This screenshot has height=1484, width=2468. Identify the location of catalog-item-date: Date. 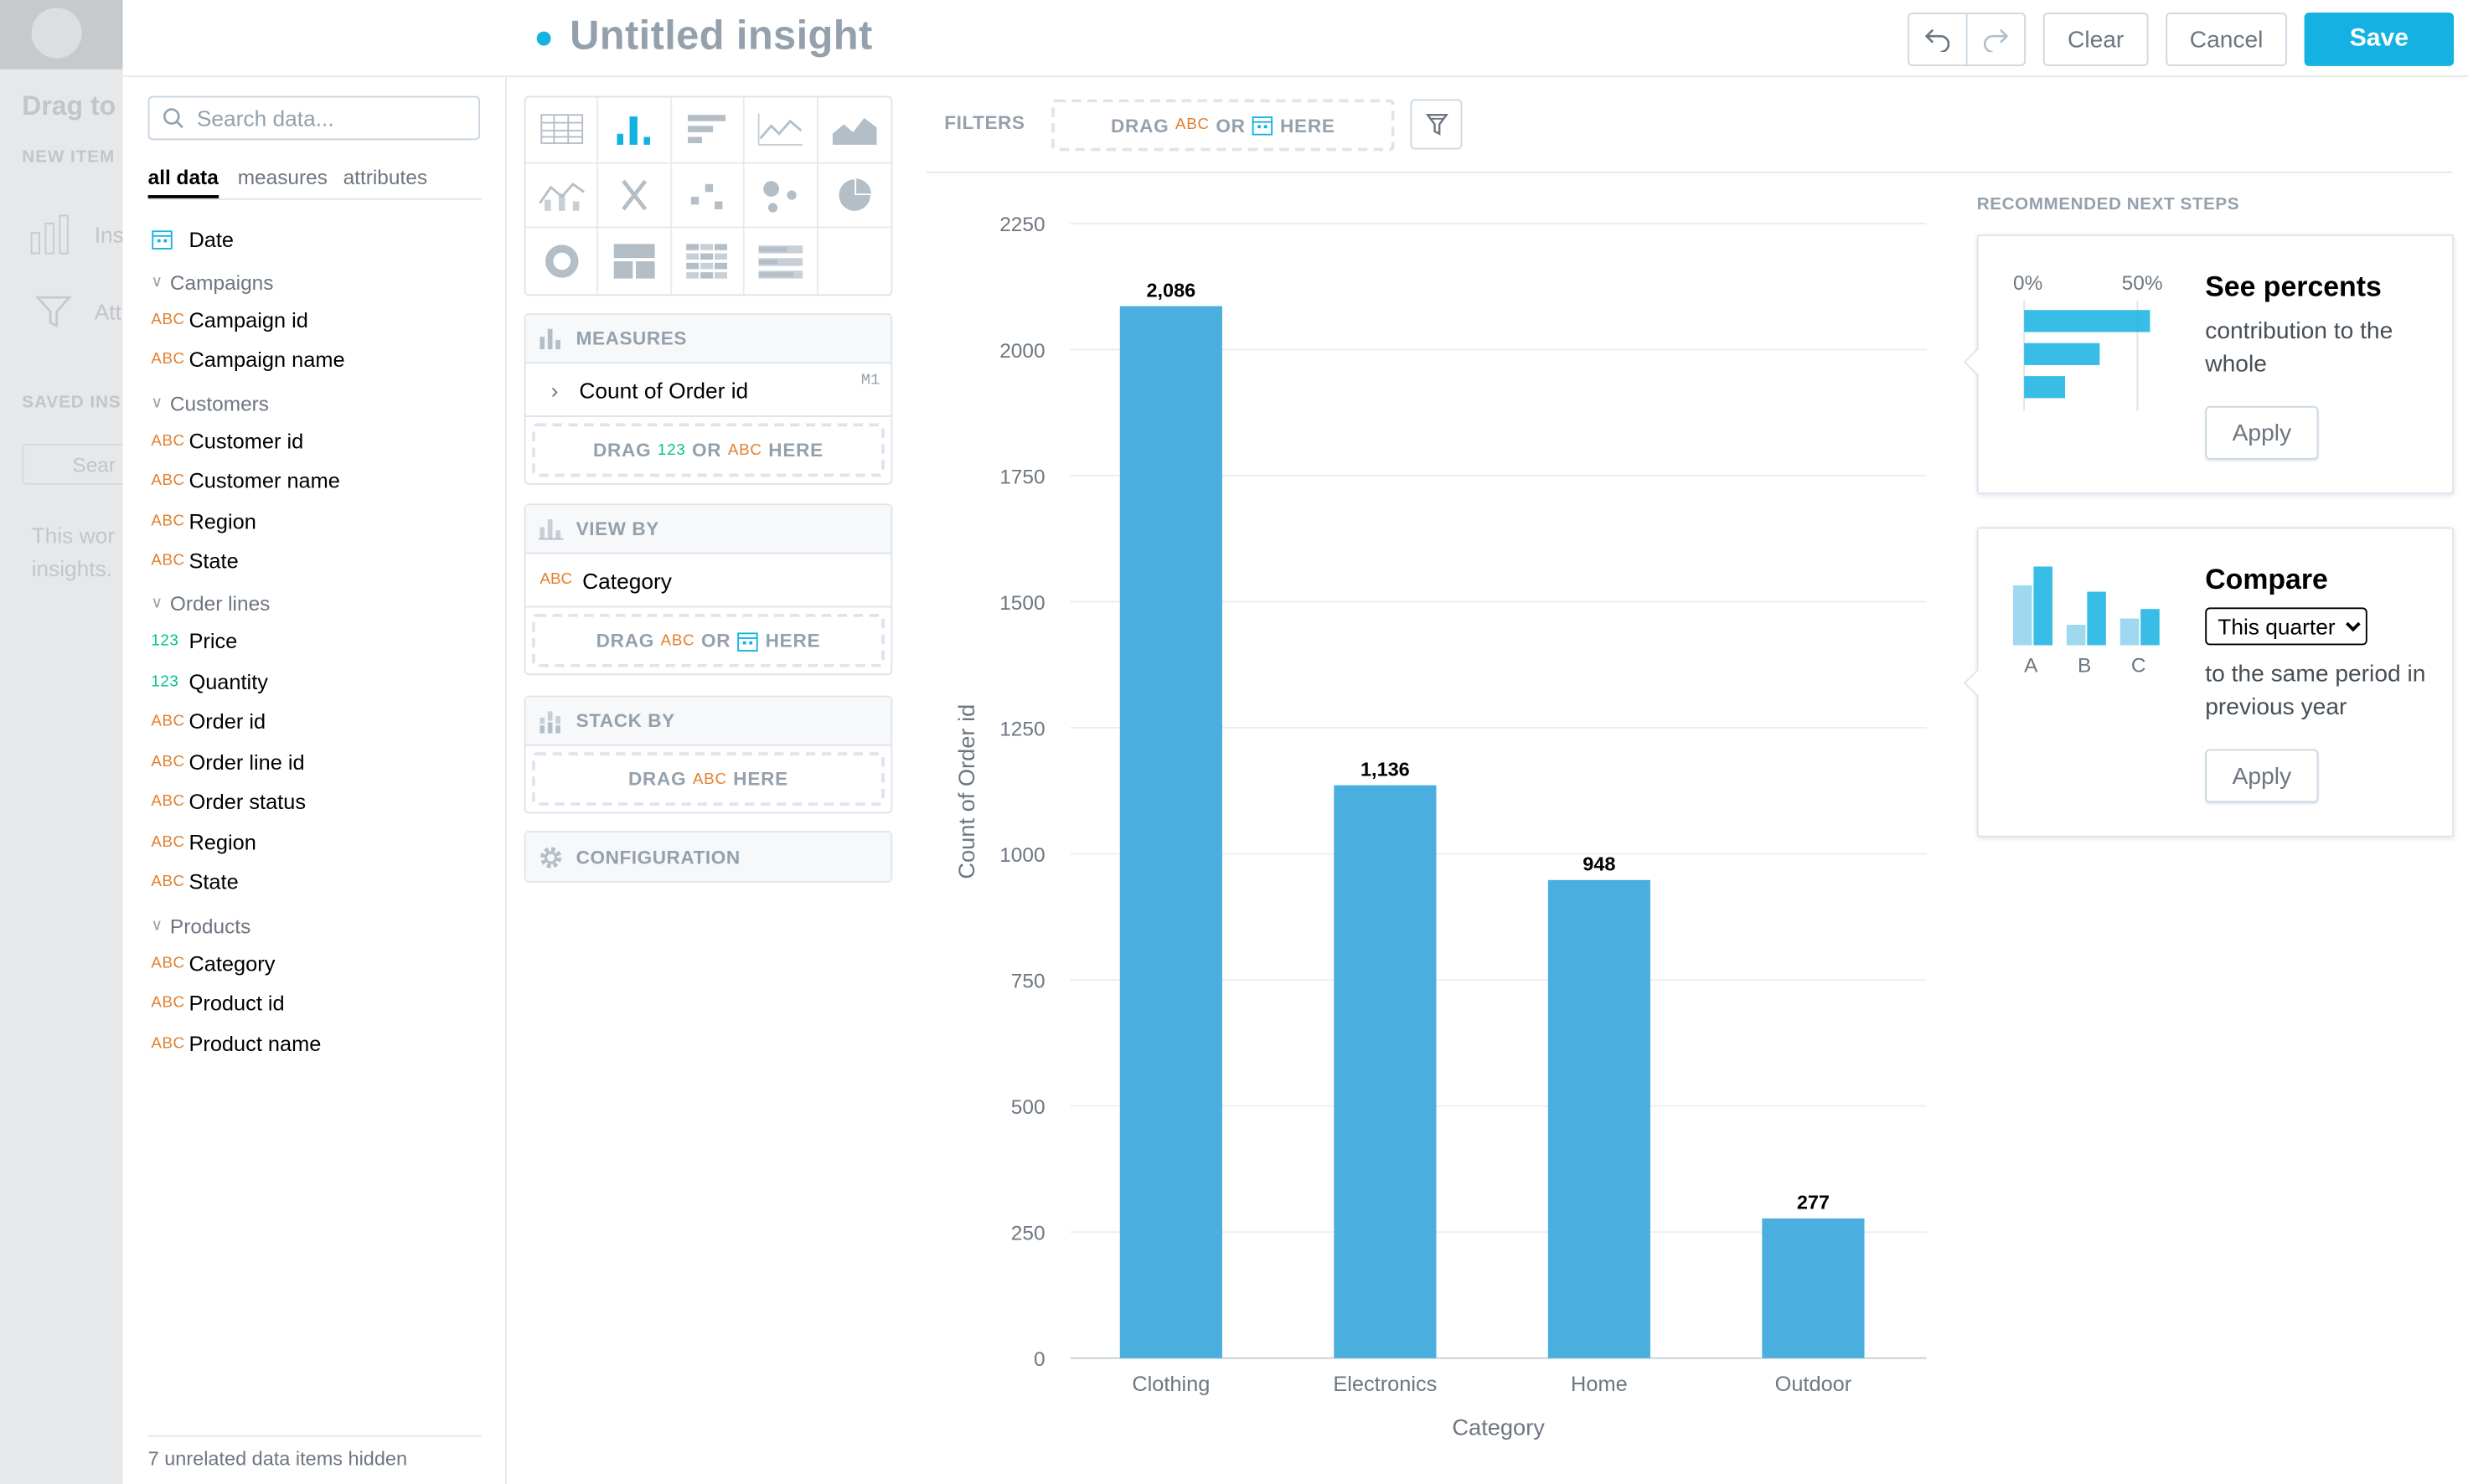
(193, 239).